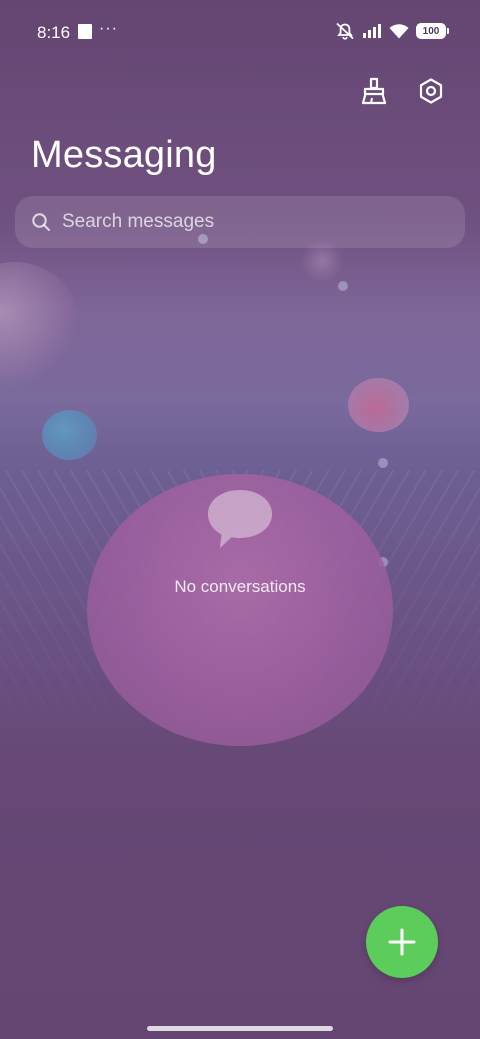 This screenshot has height=1039, width=480. What do you see at coordinates (54, 32) in the screenshot?
I see `status-time: 8:16` at bounding box center [54, 32].